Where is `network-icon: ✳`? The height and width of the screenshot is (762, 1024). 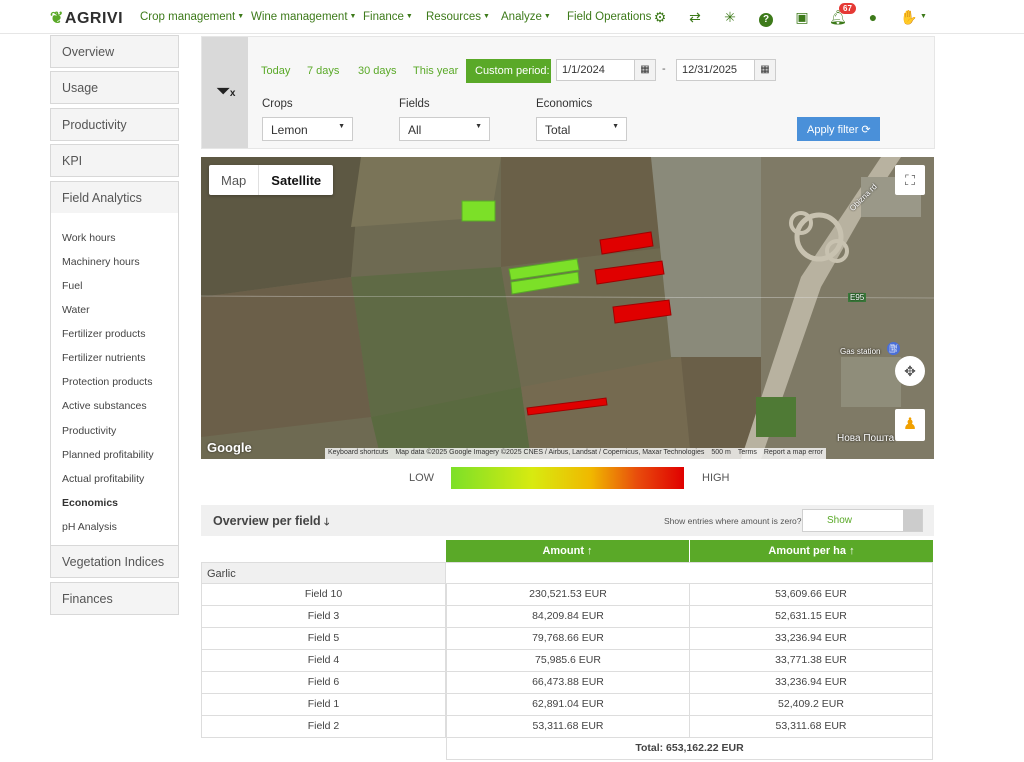
network-icon: ✳ is located at coordinates (730, 17).